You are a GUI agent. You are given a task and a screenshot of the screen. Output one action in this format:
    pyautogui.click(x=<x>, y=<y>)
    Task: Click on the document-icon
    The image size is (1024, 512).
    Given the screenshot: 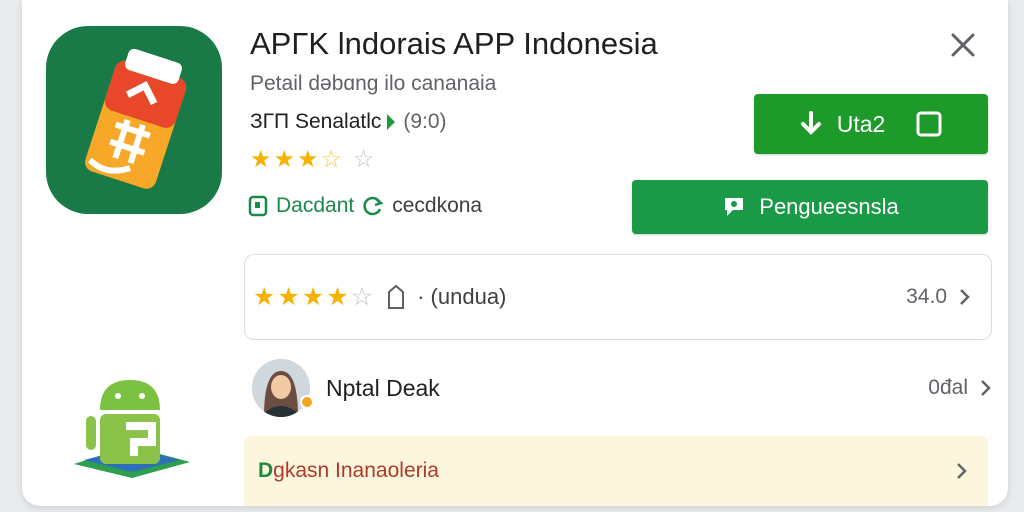 What is the action you would take?
    pyautogui.click(x=258, y=206)
    